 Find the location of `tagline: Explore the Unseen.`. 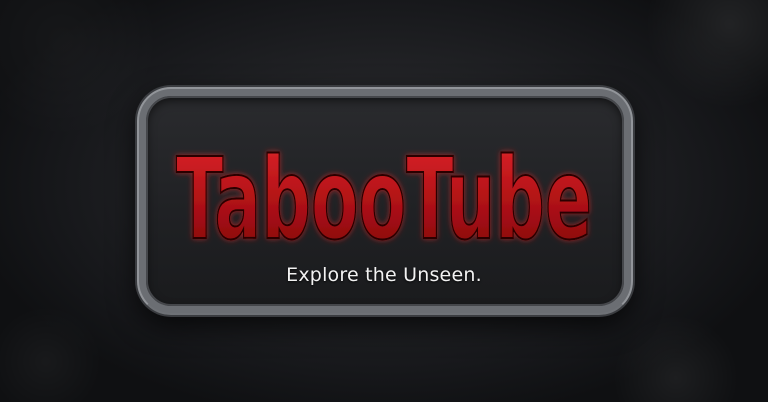

tagline: Explore the Unseen. is located at coordinates (384, 275).